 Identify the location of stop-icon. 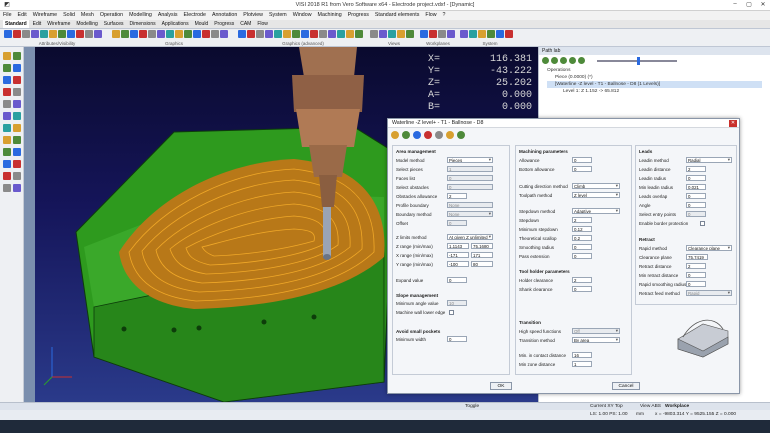
(572, 60).